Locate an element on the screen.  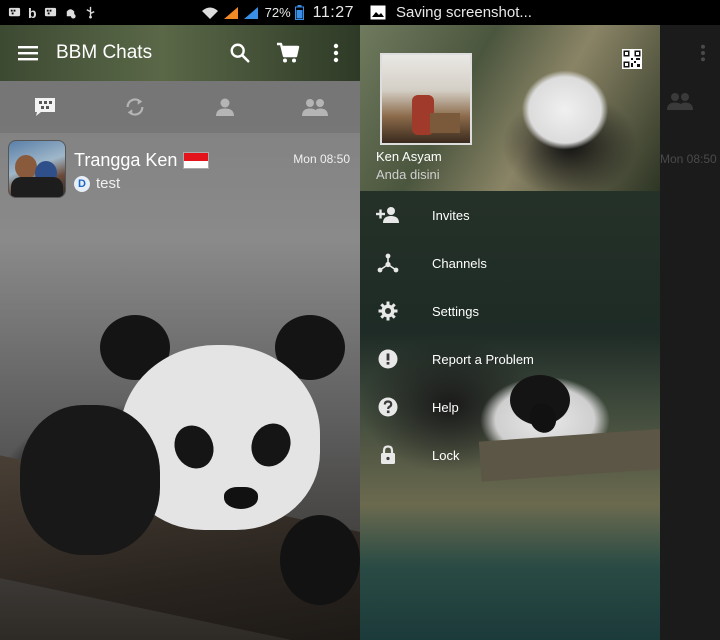
menu-label: Report a Problem is located at coordinates (483, 359).